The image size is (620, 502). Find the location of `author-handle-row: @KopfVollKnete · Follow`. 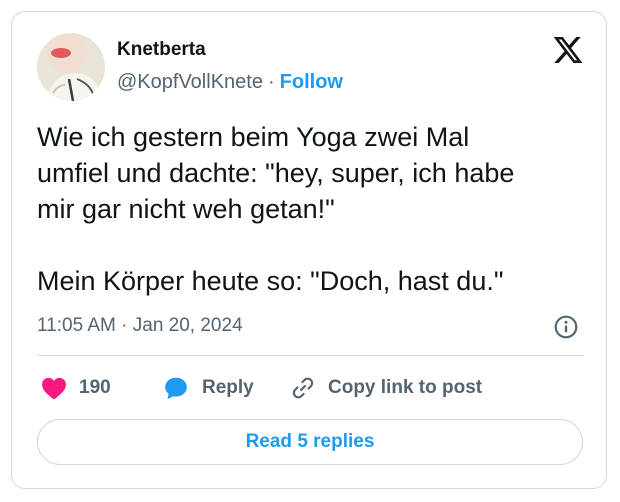

author-handle-row: @KopfVollKnete · Follow is located at coordinates (230, 82).